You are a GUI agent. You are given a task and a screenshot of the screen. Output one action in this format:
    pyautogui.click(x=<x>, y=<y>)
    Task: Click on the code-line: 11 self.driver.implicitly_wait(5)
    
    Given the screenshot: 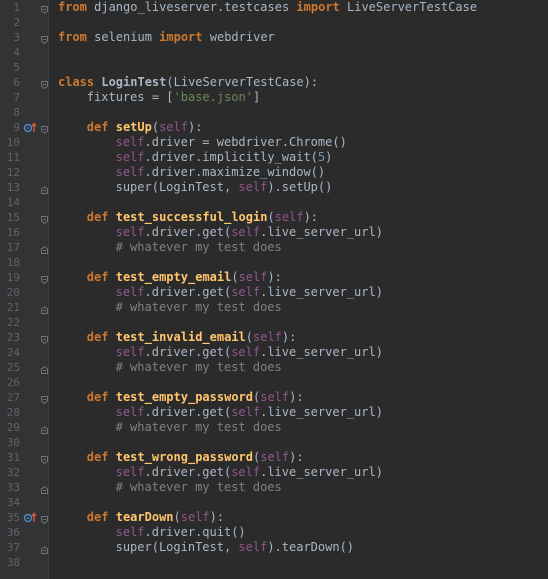 What is the action you would take?
    pyautogui.click(x=274, y=157)
    